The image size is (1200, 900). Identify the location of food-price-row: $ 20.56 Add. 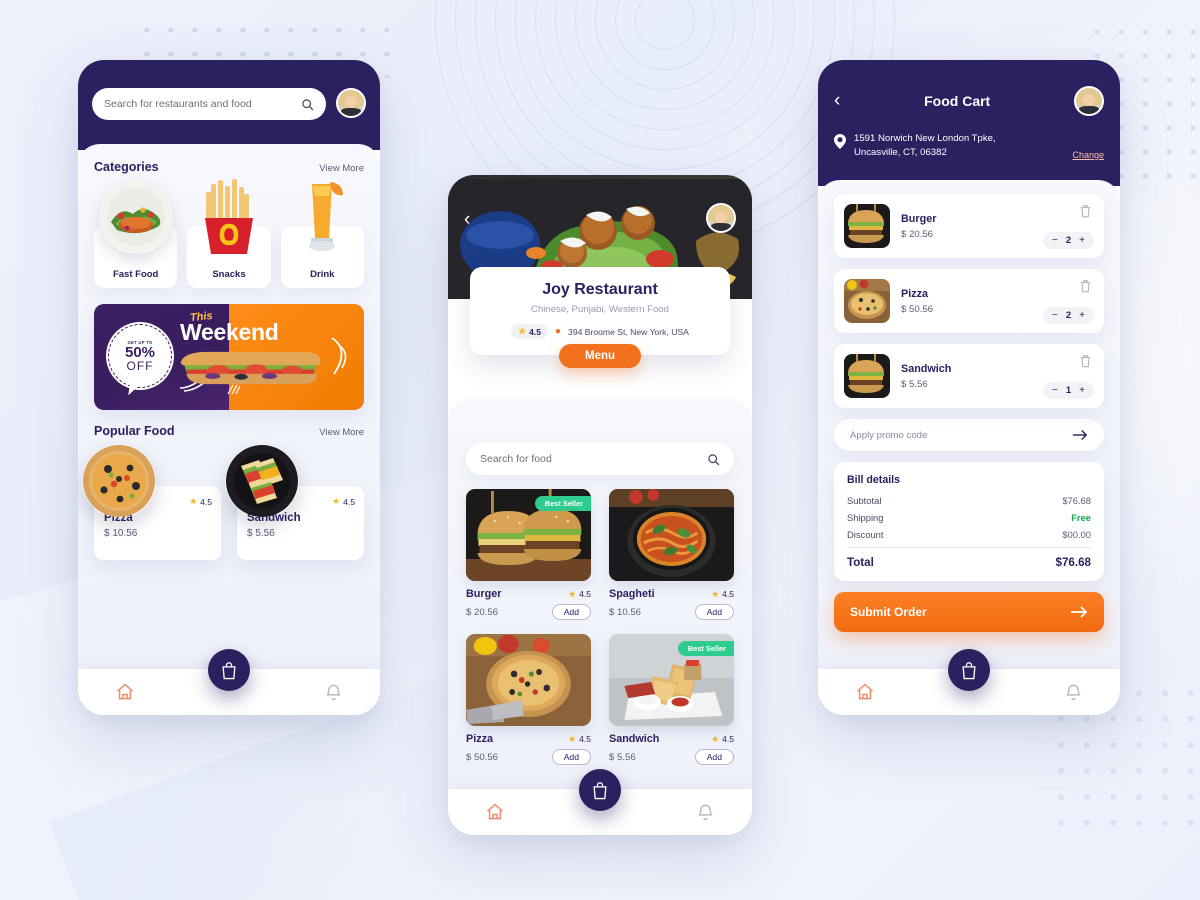
(528, 612).